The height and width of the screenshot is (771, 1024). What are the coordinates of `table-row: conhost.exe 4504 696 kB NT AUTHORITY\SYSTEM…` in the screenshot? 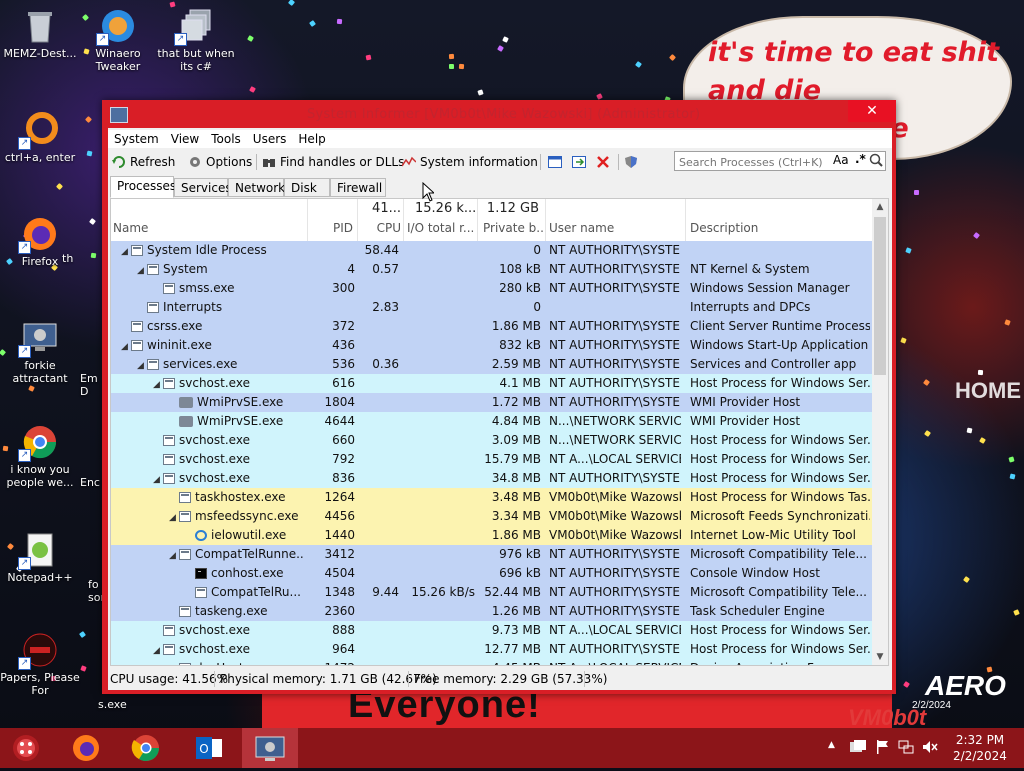 It's located at (491, 573).